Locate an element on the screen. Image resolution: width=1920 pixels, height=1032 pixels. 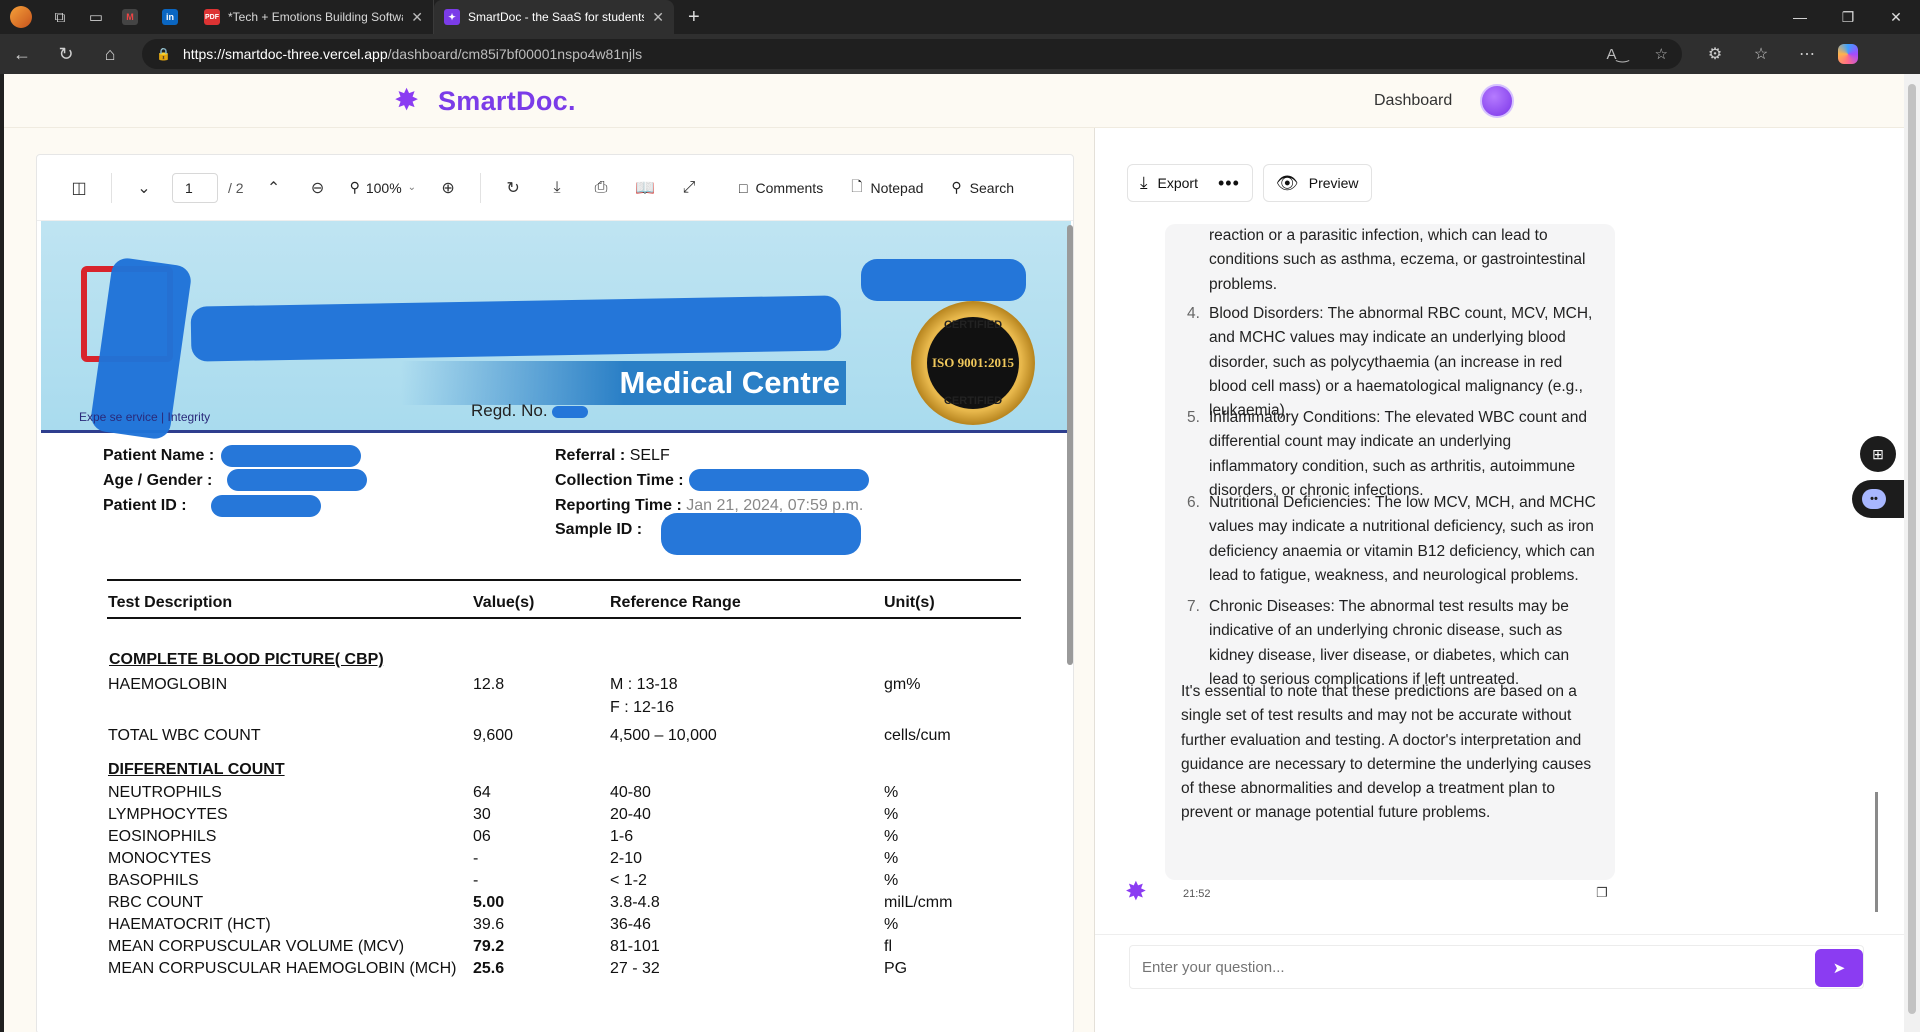
sidebar-toggle-icon: ◫ is located at coordinates (79, 188).